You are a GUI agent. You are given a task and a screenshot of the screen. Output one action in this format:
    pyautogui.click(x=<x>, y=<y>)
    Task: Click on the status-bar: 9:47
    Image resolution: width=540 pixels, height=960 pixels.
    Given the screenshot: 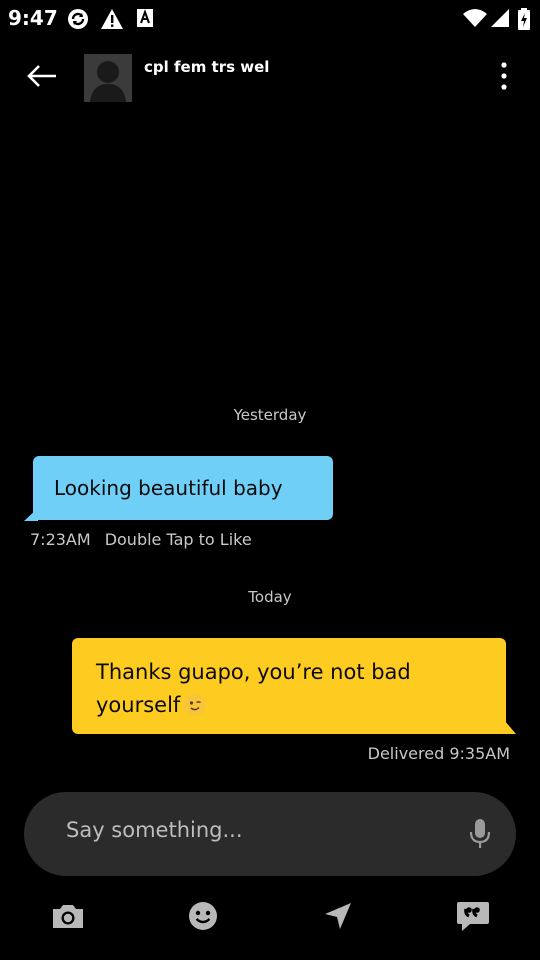 What is the action you would take?
    pyautogui.click(x=270, y=18)
    